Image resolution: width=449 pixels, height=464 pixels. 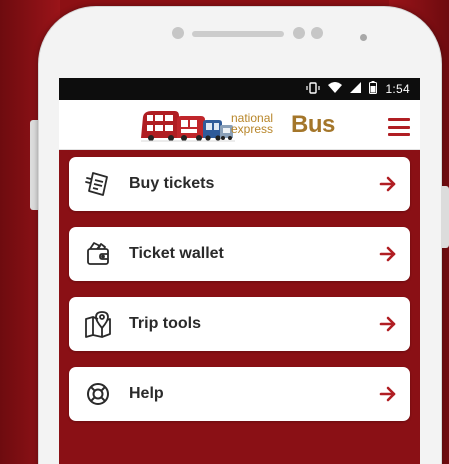 What do you see at coordinates (165, 323) in the screenshot?
I see `menu-item-label: Trip tools` at bounding box center [165, 323].